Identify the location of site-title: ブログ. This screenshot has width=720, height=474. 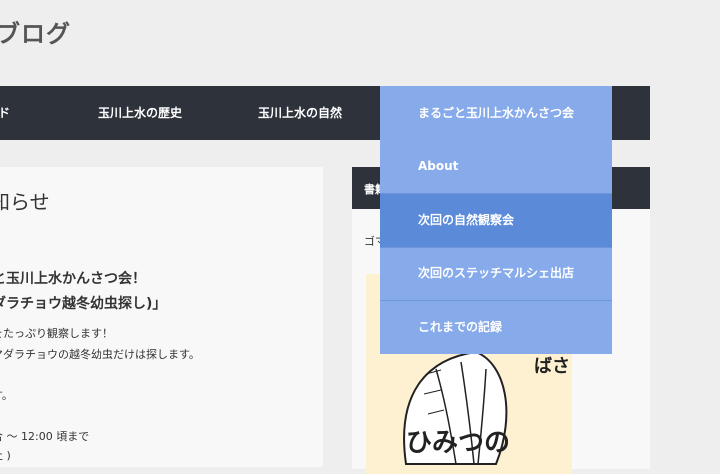
(35, 31).